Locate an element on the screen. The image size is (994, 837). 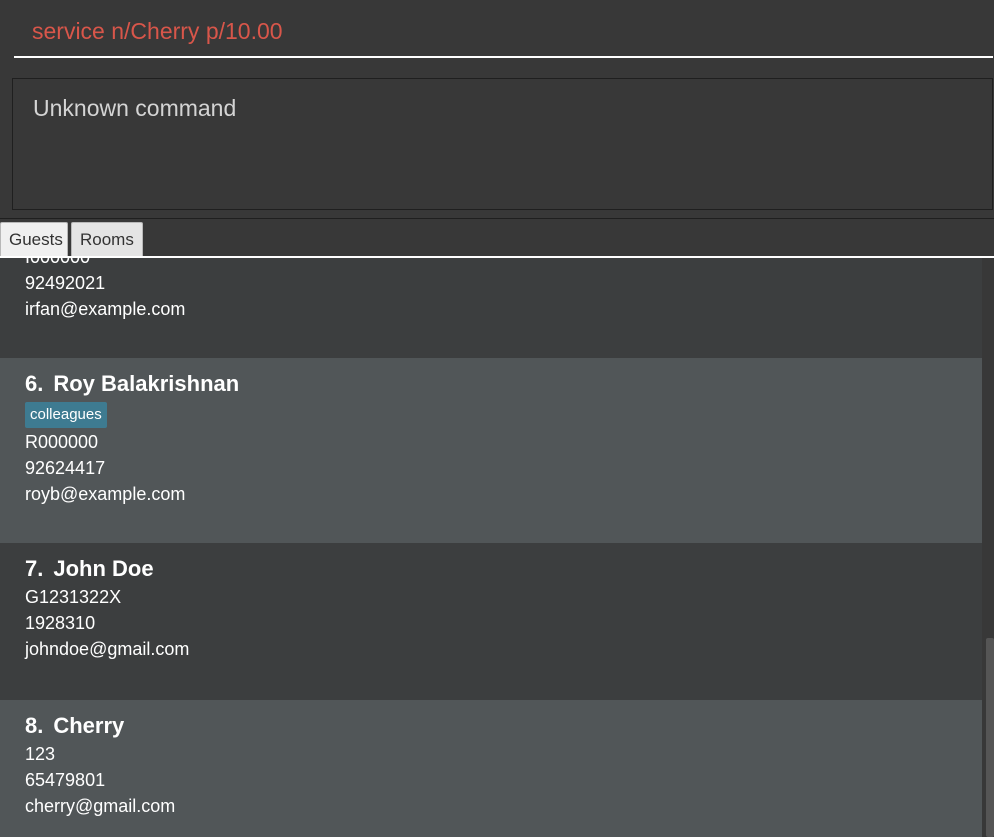
command-input: service n/Cherry p/10.00 is located at coordinates (503, 29).